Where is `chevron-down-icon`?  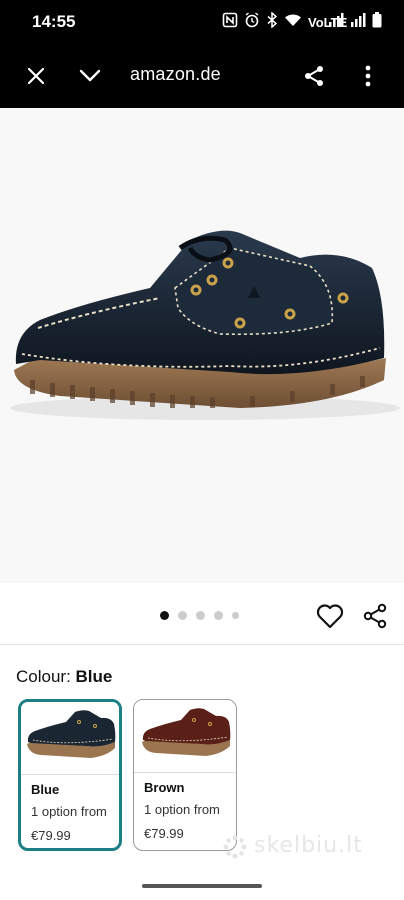 chevron-down-icon is located at coordinates (90, 75).